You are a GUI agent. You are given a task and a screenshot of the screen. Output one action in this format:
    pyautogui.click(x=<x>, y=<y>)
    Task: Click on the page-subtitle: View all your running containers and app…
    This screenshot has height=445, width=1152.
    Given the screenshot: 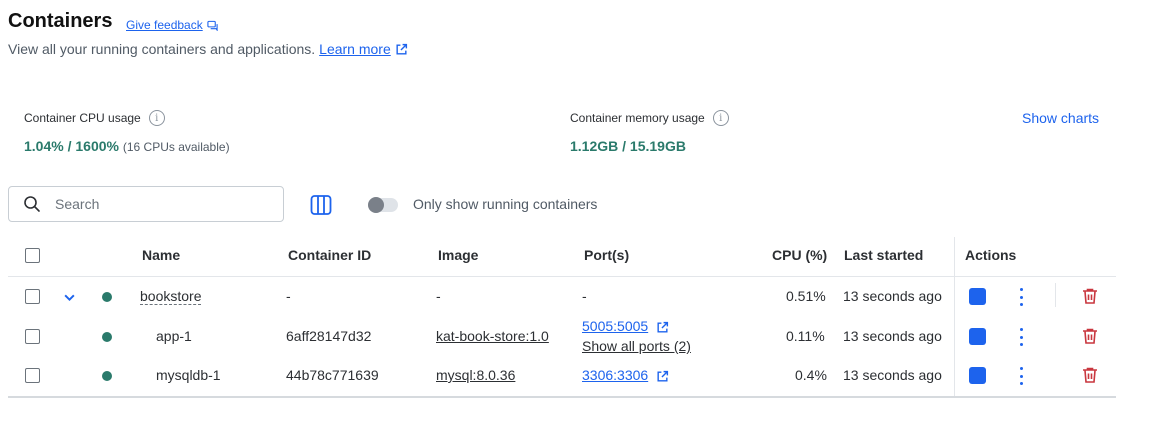 What is the action you would take?
    pyautogui.click(x=208, y=49)
    